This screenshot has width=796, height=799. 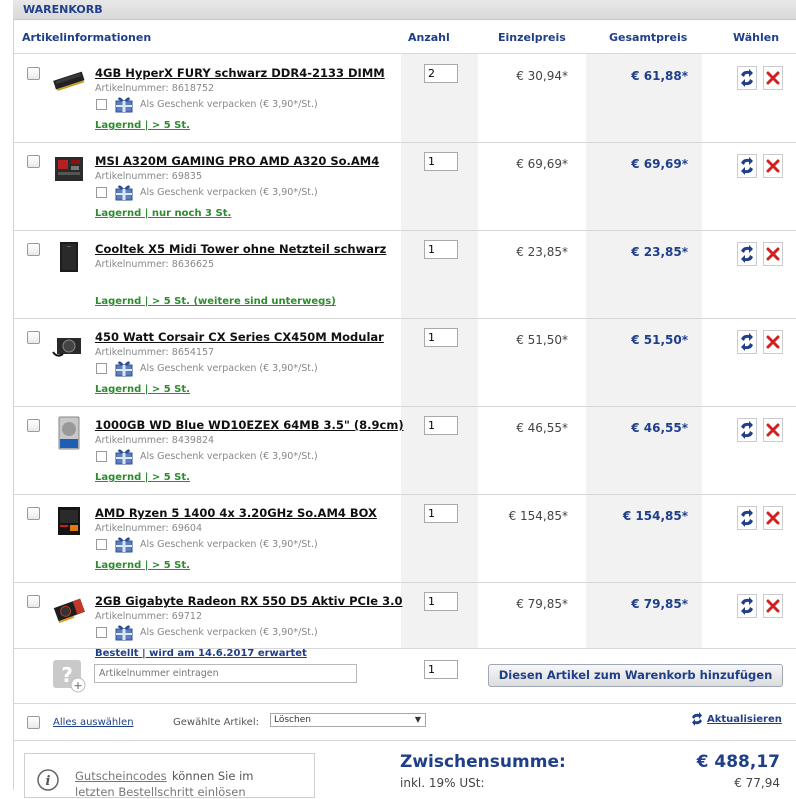 I want to click on vat-value: € 77,94, so click(x=757, y=783).